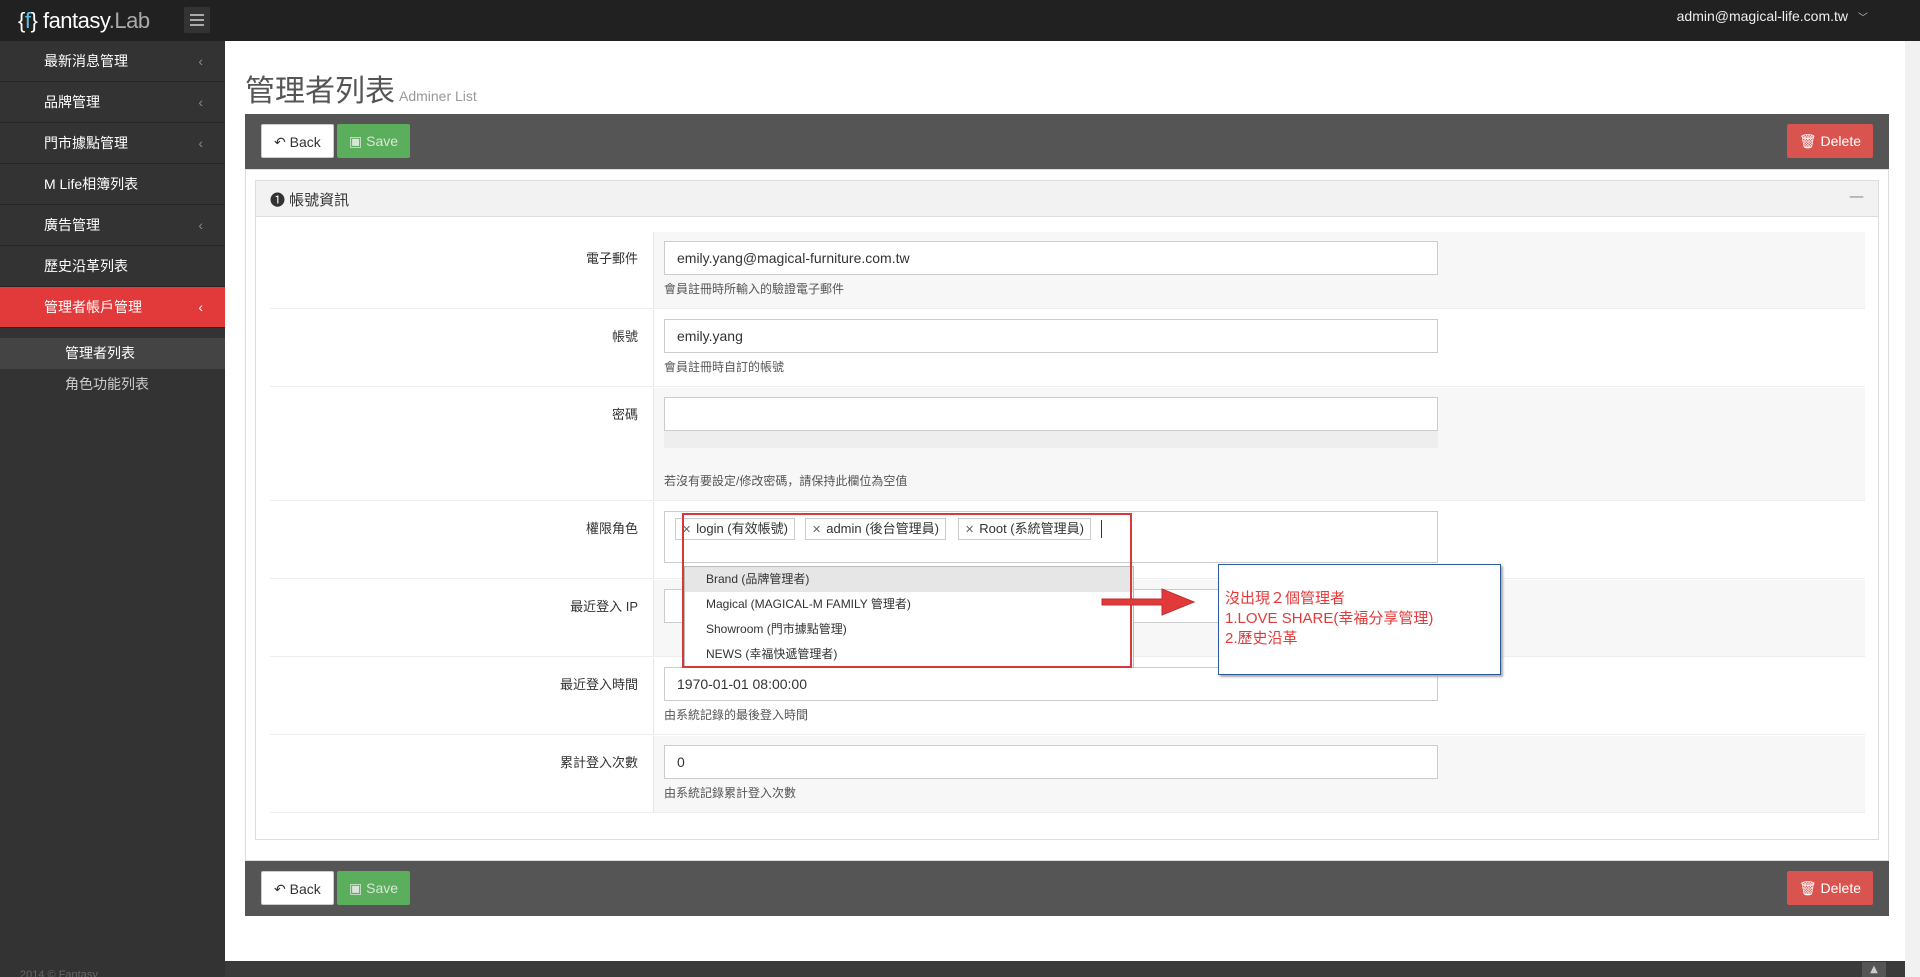  What do you see at coordinates (462, 540) in the screenshot?
I see `roles-label: 權限角色` at bounding box center [462, 540].